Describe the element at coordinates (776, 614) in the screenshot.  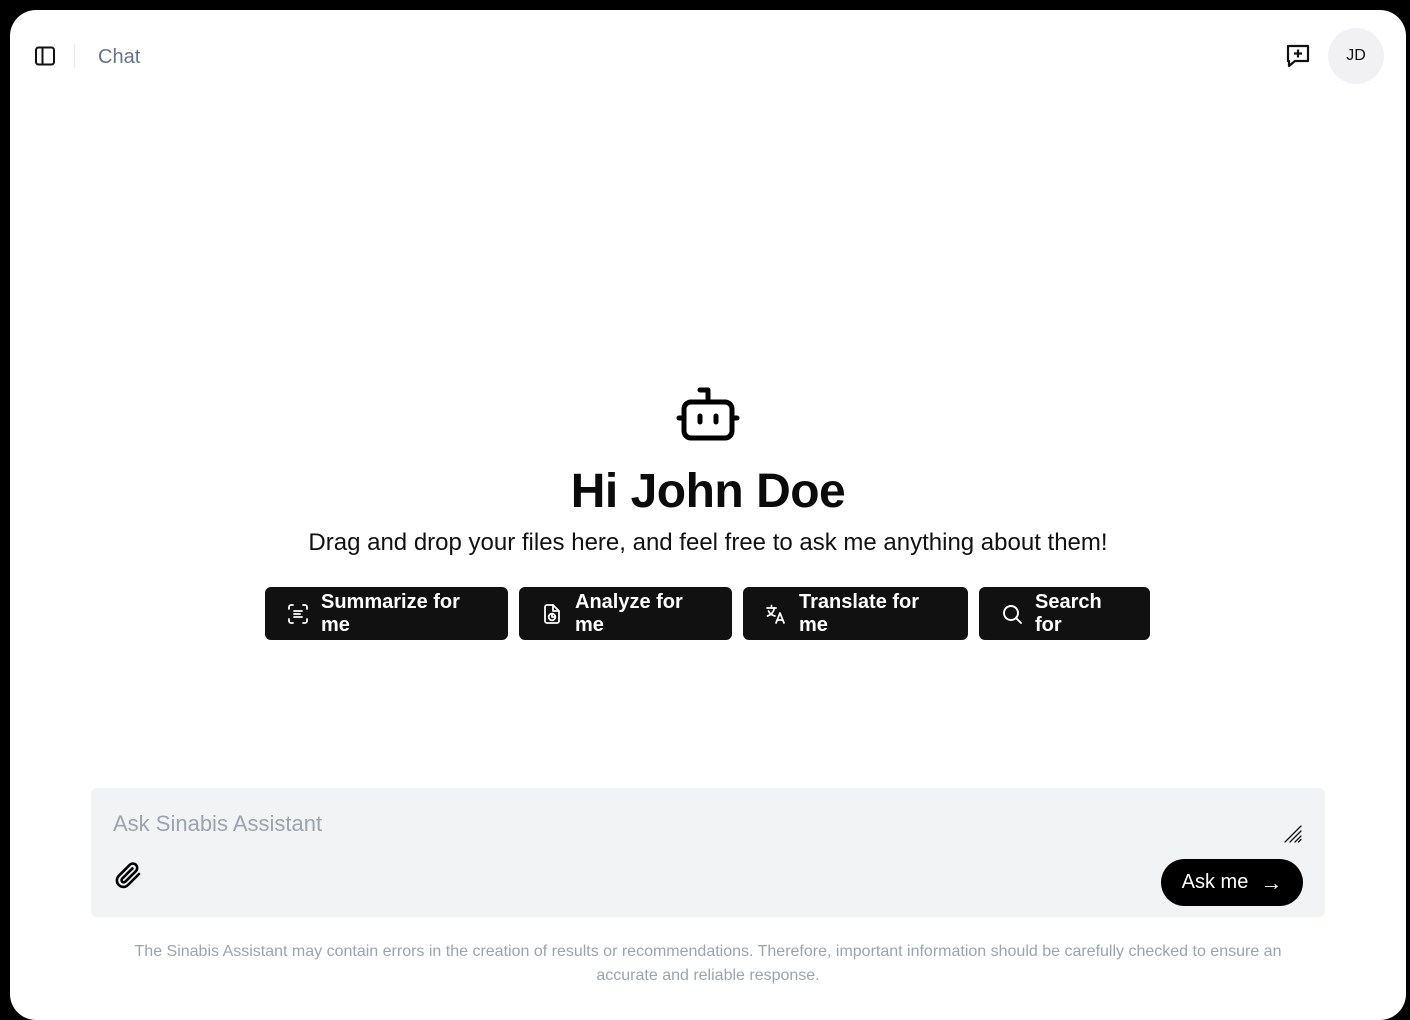
I see `languages-icon` at that location.